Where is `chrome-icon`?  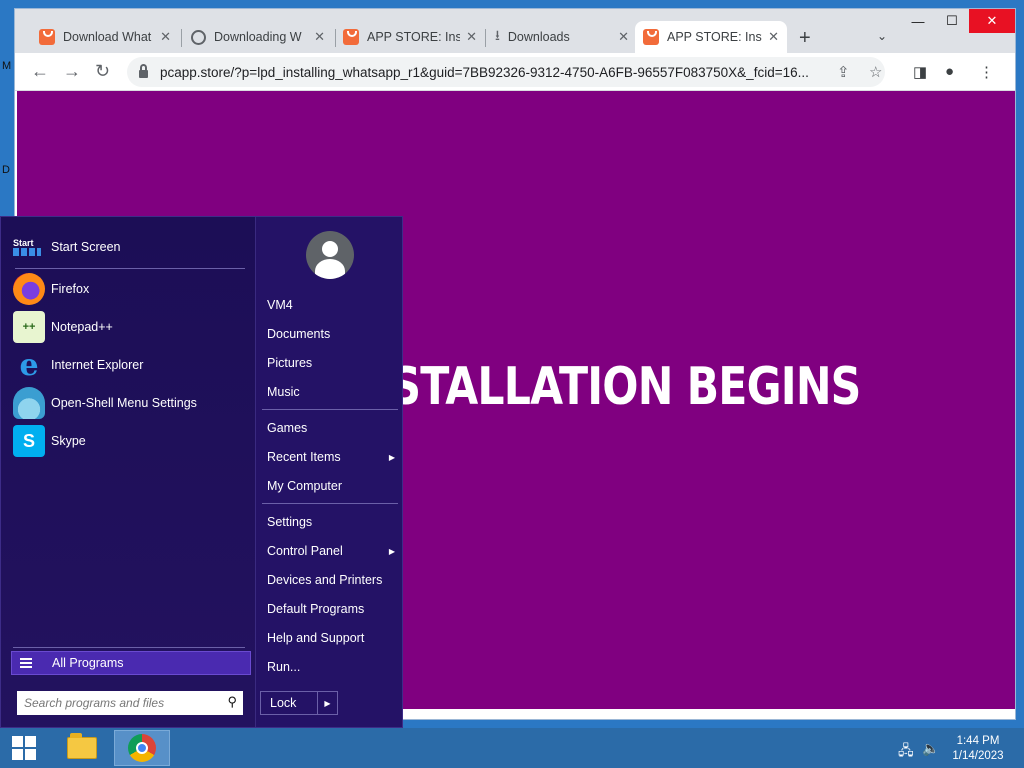 chrome-icon is located at coordinates (142, 748).